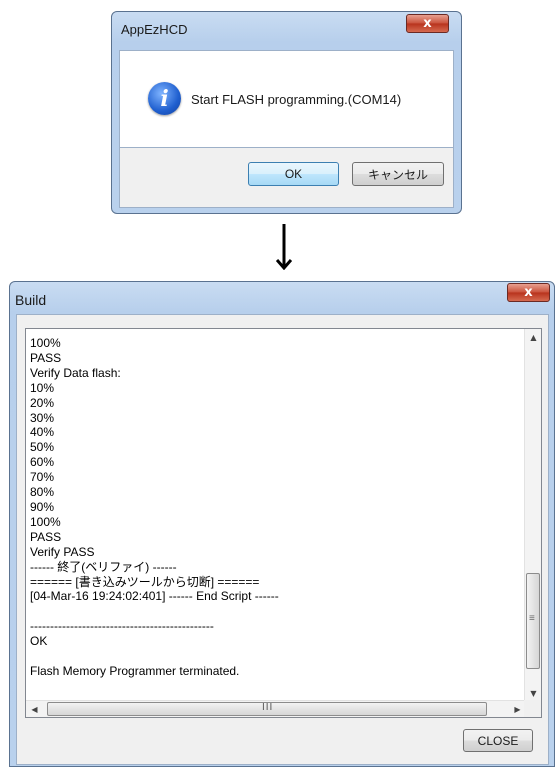 The height and width of the screenshot is (767, 555). I want to click on scroll-corner, so click(532, 708).